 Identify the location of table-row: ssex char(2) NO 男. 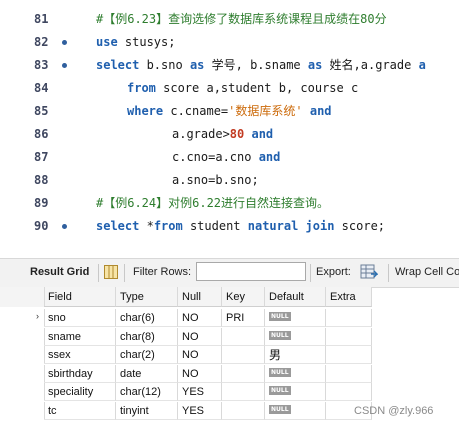
(186, 355).